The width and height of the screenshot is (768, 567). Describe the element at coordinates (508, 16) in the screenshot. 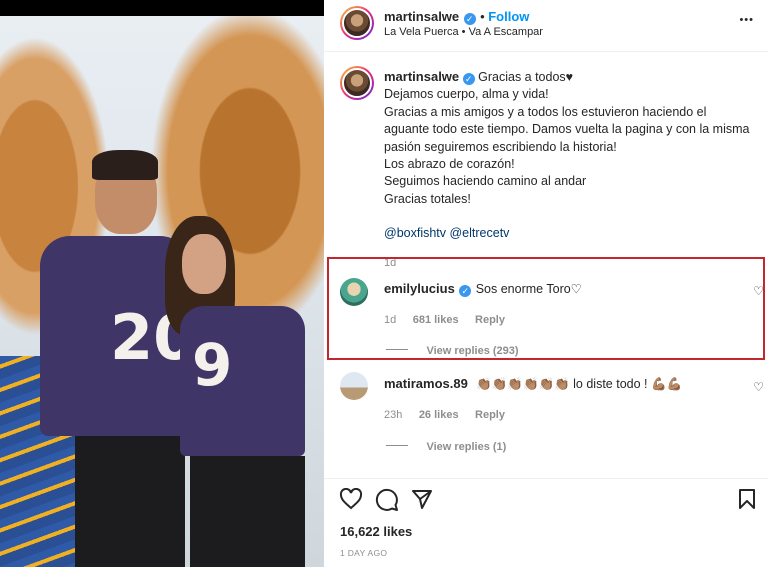

I see `follow-button: Follow` at that location.